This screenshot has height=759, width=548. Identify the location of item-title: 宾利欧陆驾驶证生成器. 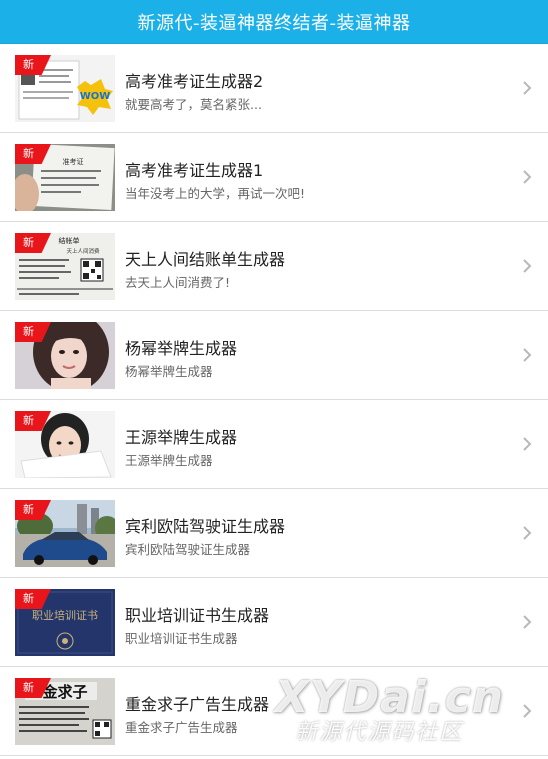
(205, 526).